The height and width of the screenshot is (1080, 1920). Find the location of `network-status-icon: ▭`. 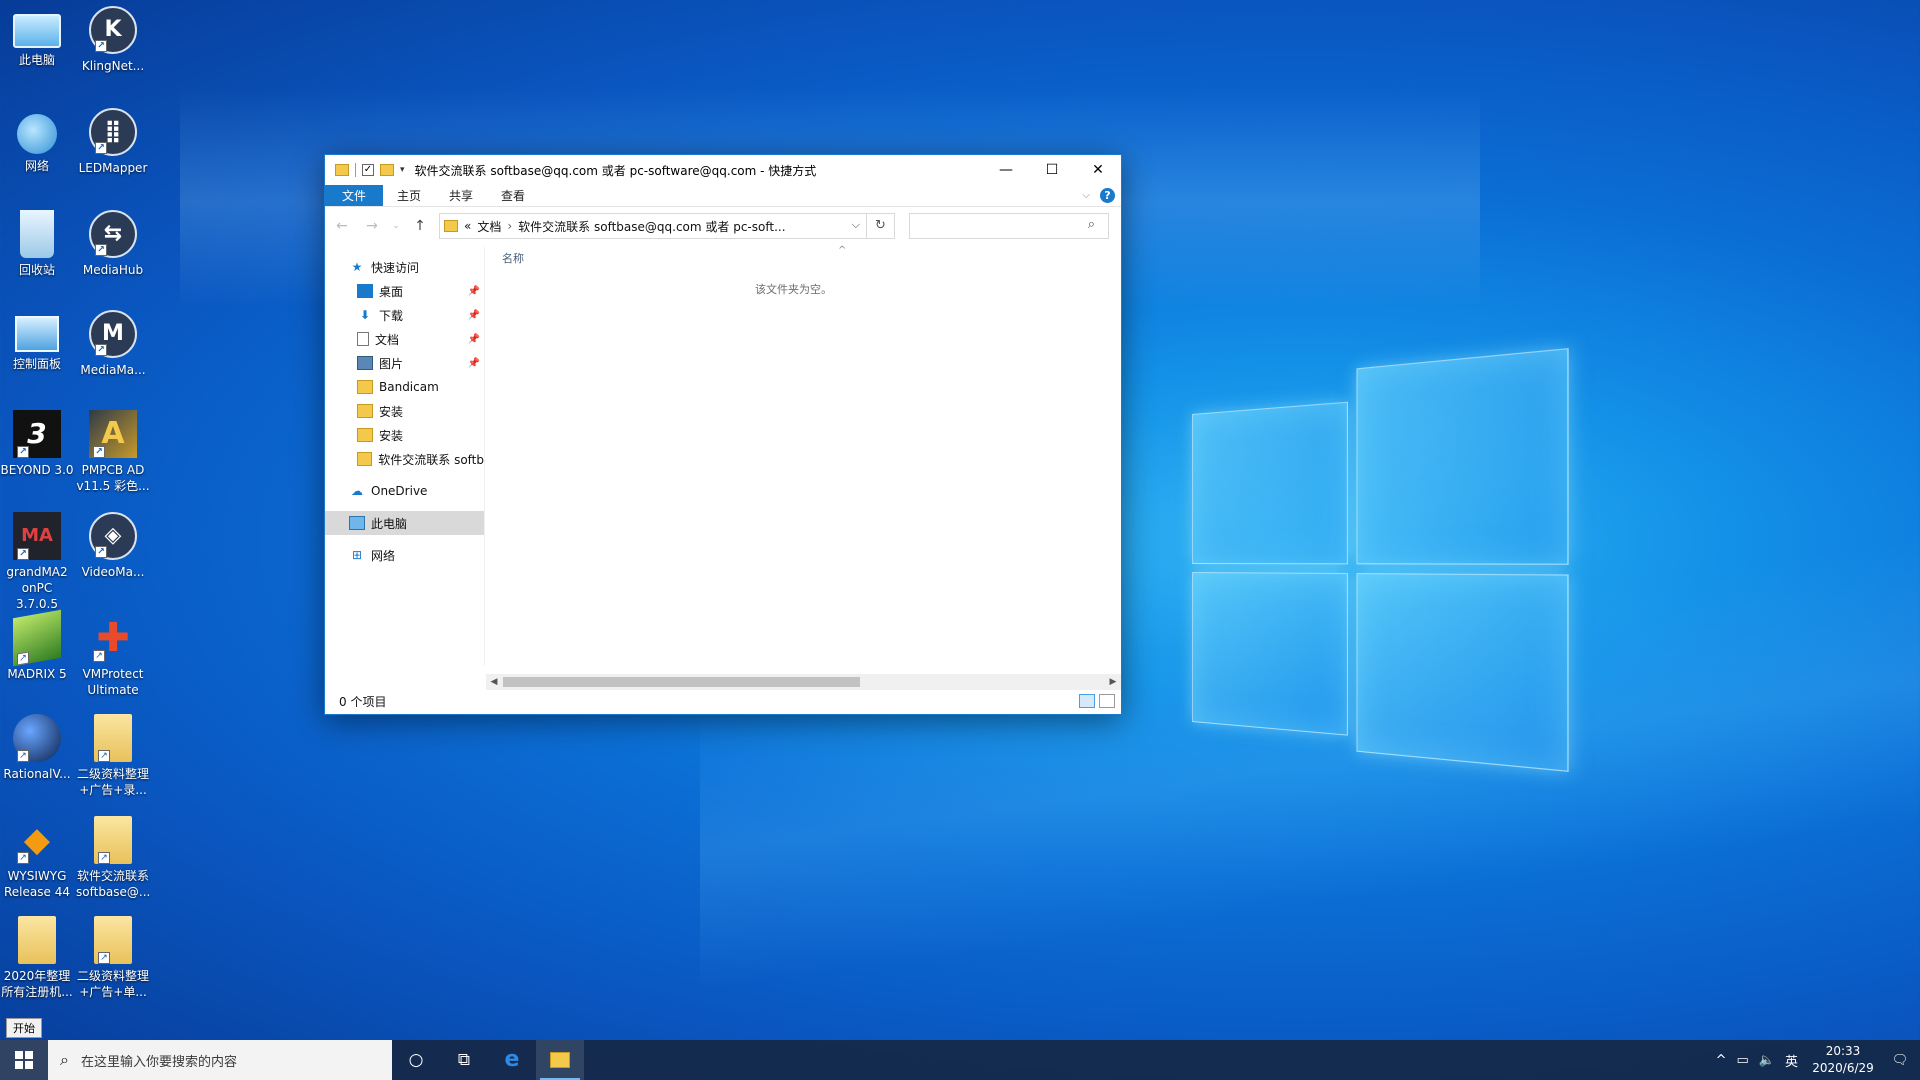

network-status-icon: ▭ is located at coordinates (1743, 1060).